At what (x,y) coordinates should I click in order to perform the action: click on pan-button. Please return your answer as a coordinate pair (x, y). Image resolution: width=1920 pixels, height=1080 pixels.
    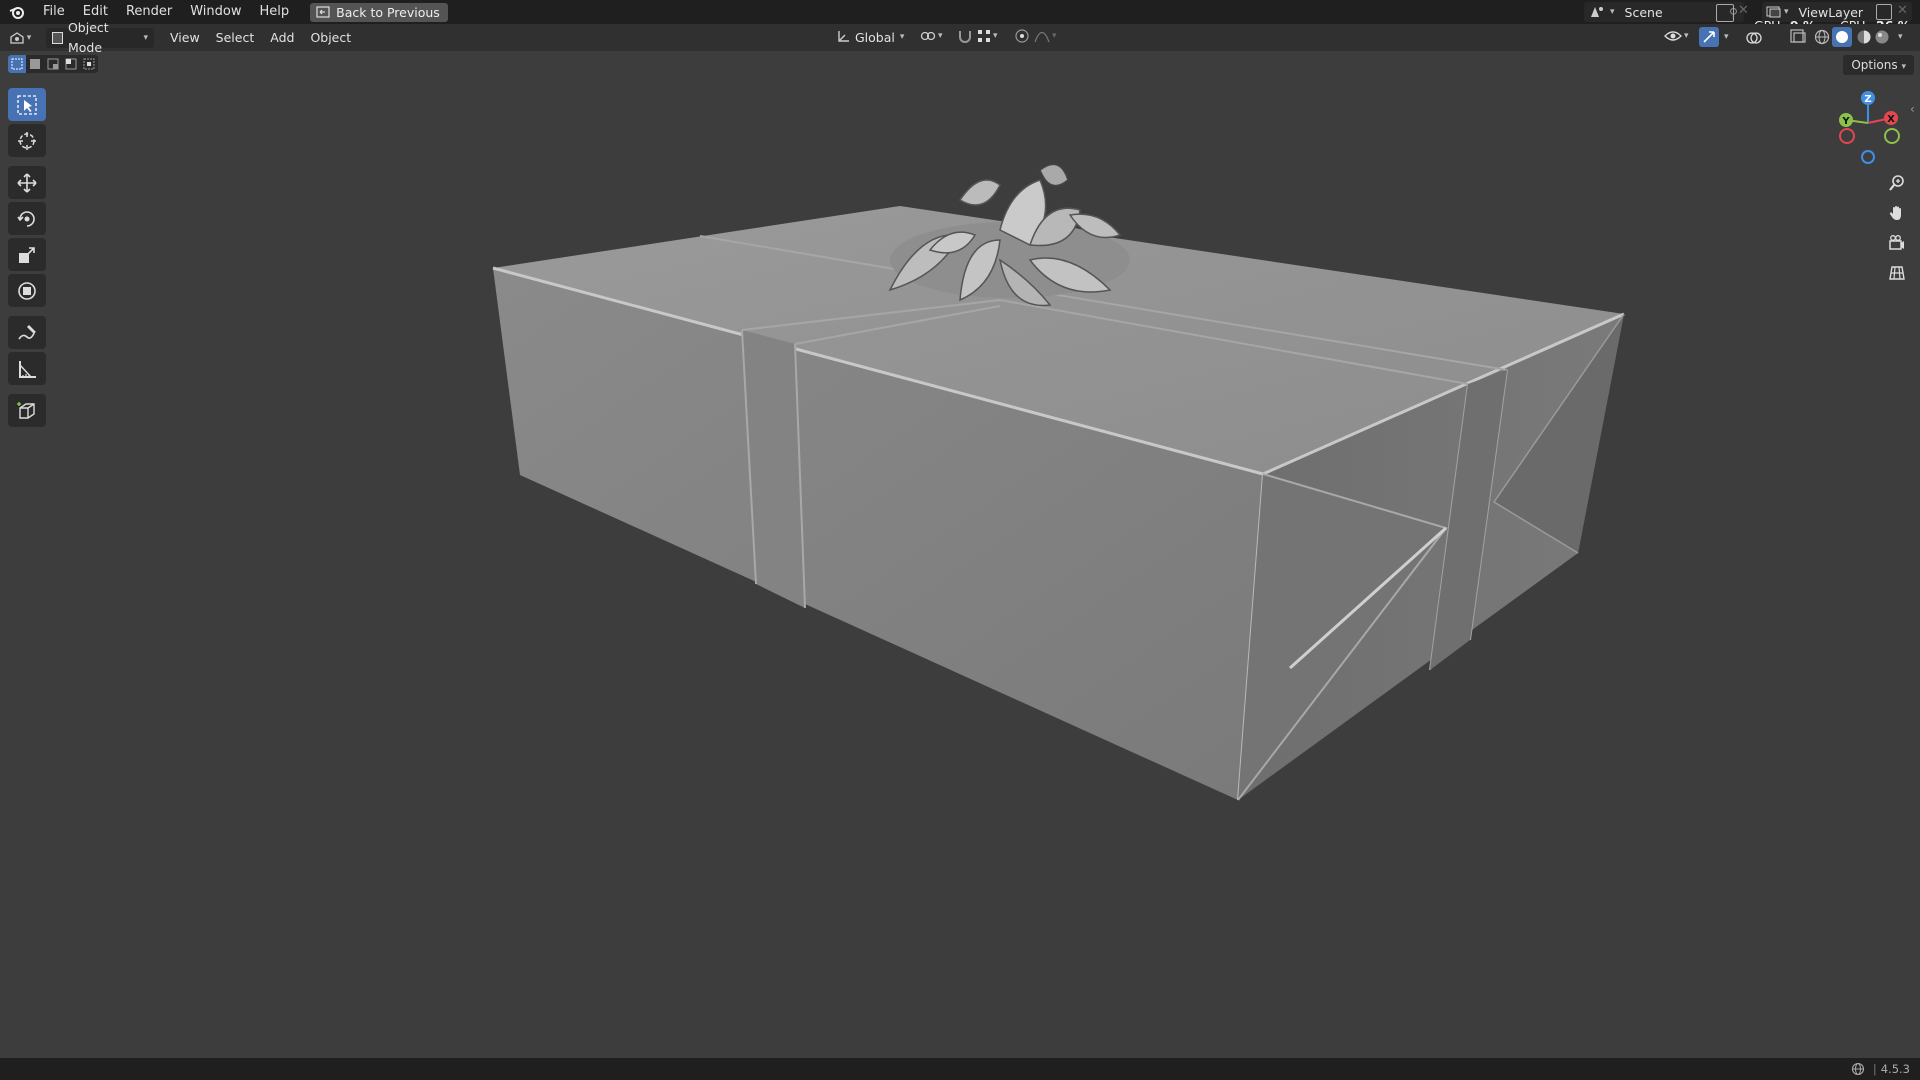
    Looking at the image, I should click on (1897, 213).